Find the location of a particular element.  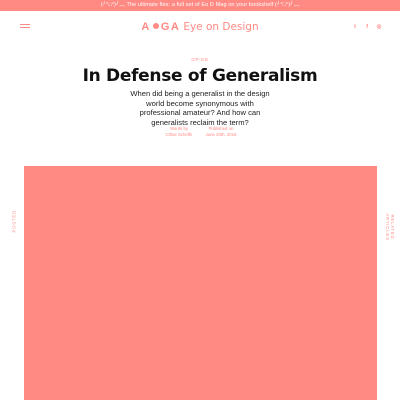

facebook-icon: f is located at coordinates (367, 27).